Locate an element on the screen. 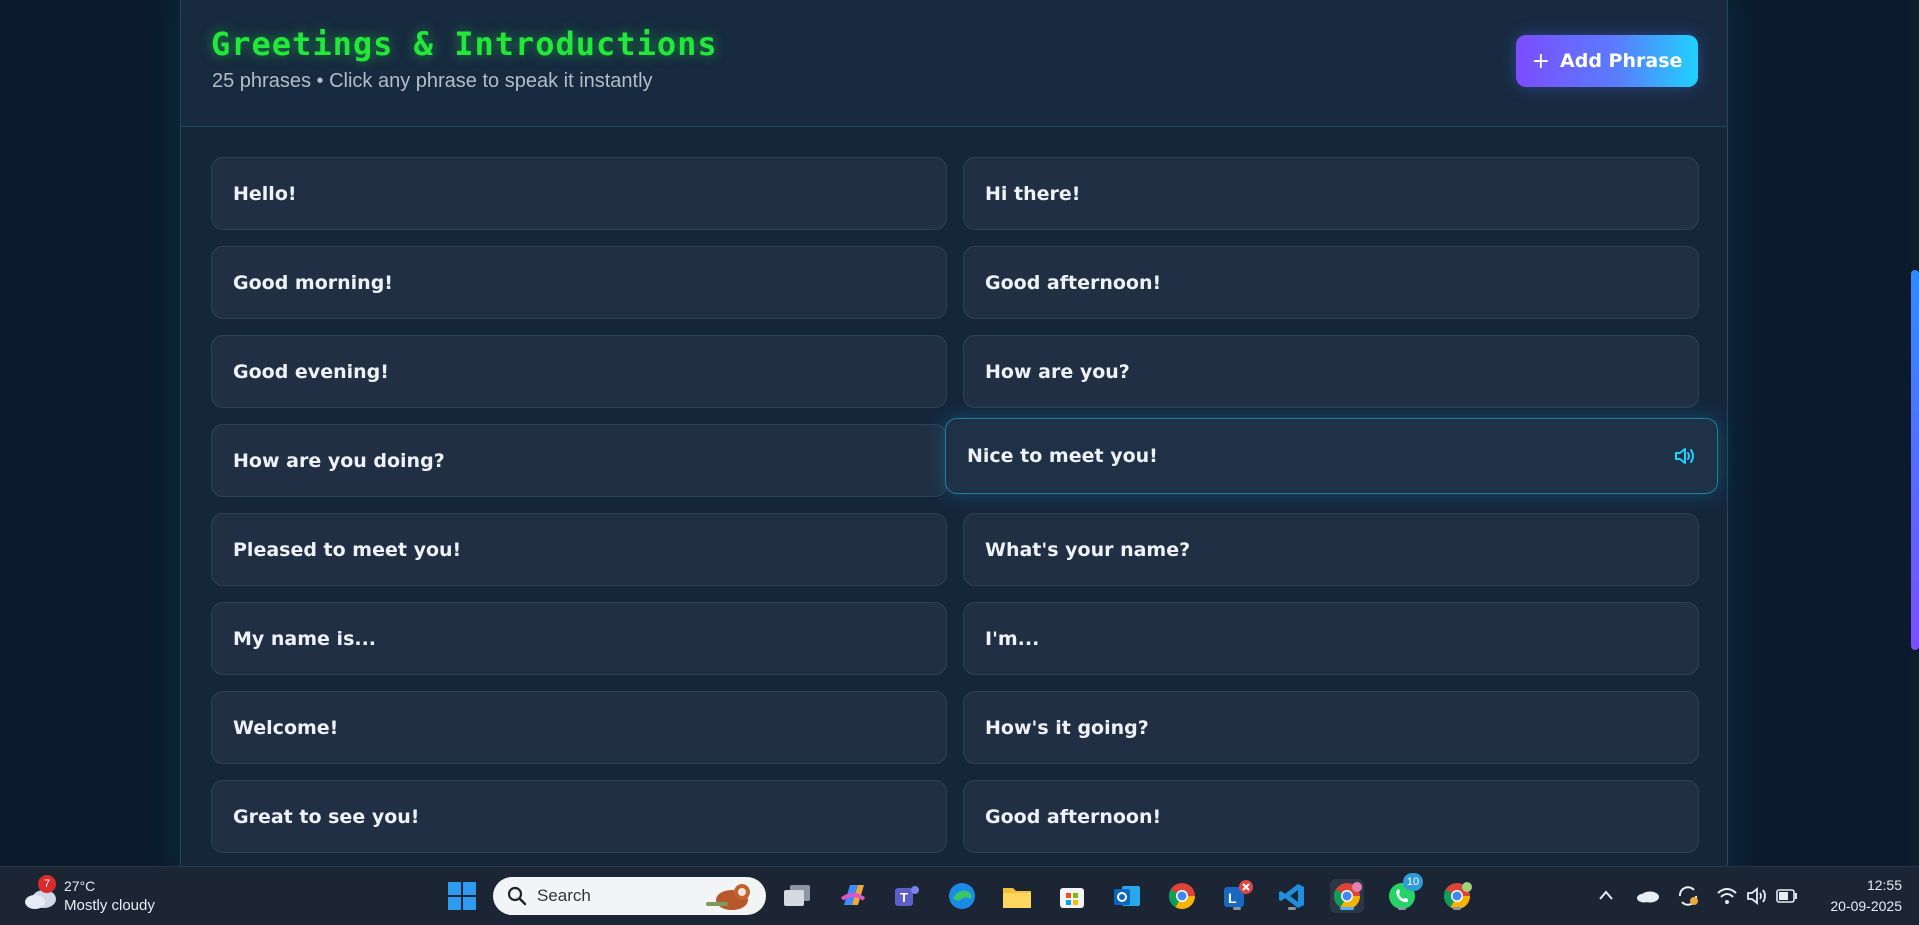 This screenshot has width=1919, height=925. lens-icon: L is located at coordinates (1237, 896).